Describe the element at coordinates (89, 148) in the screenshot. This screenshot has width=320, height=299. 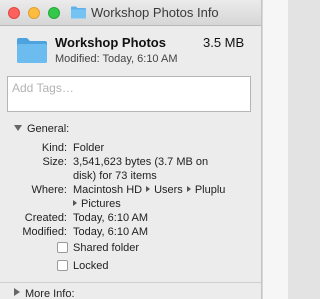
I see `kind-value: Folder` at that location.